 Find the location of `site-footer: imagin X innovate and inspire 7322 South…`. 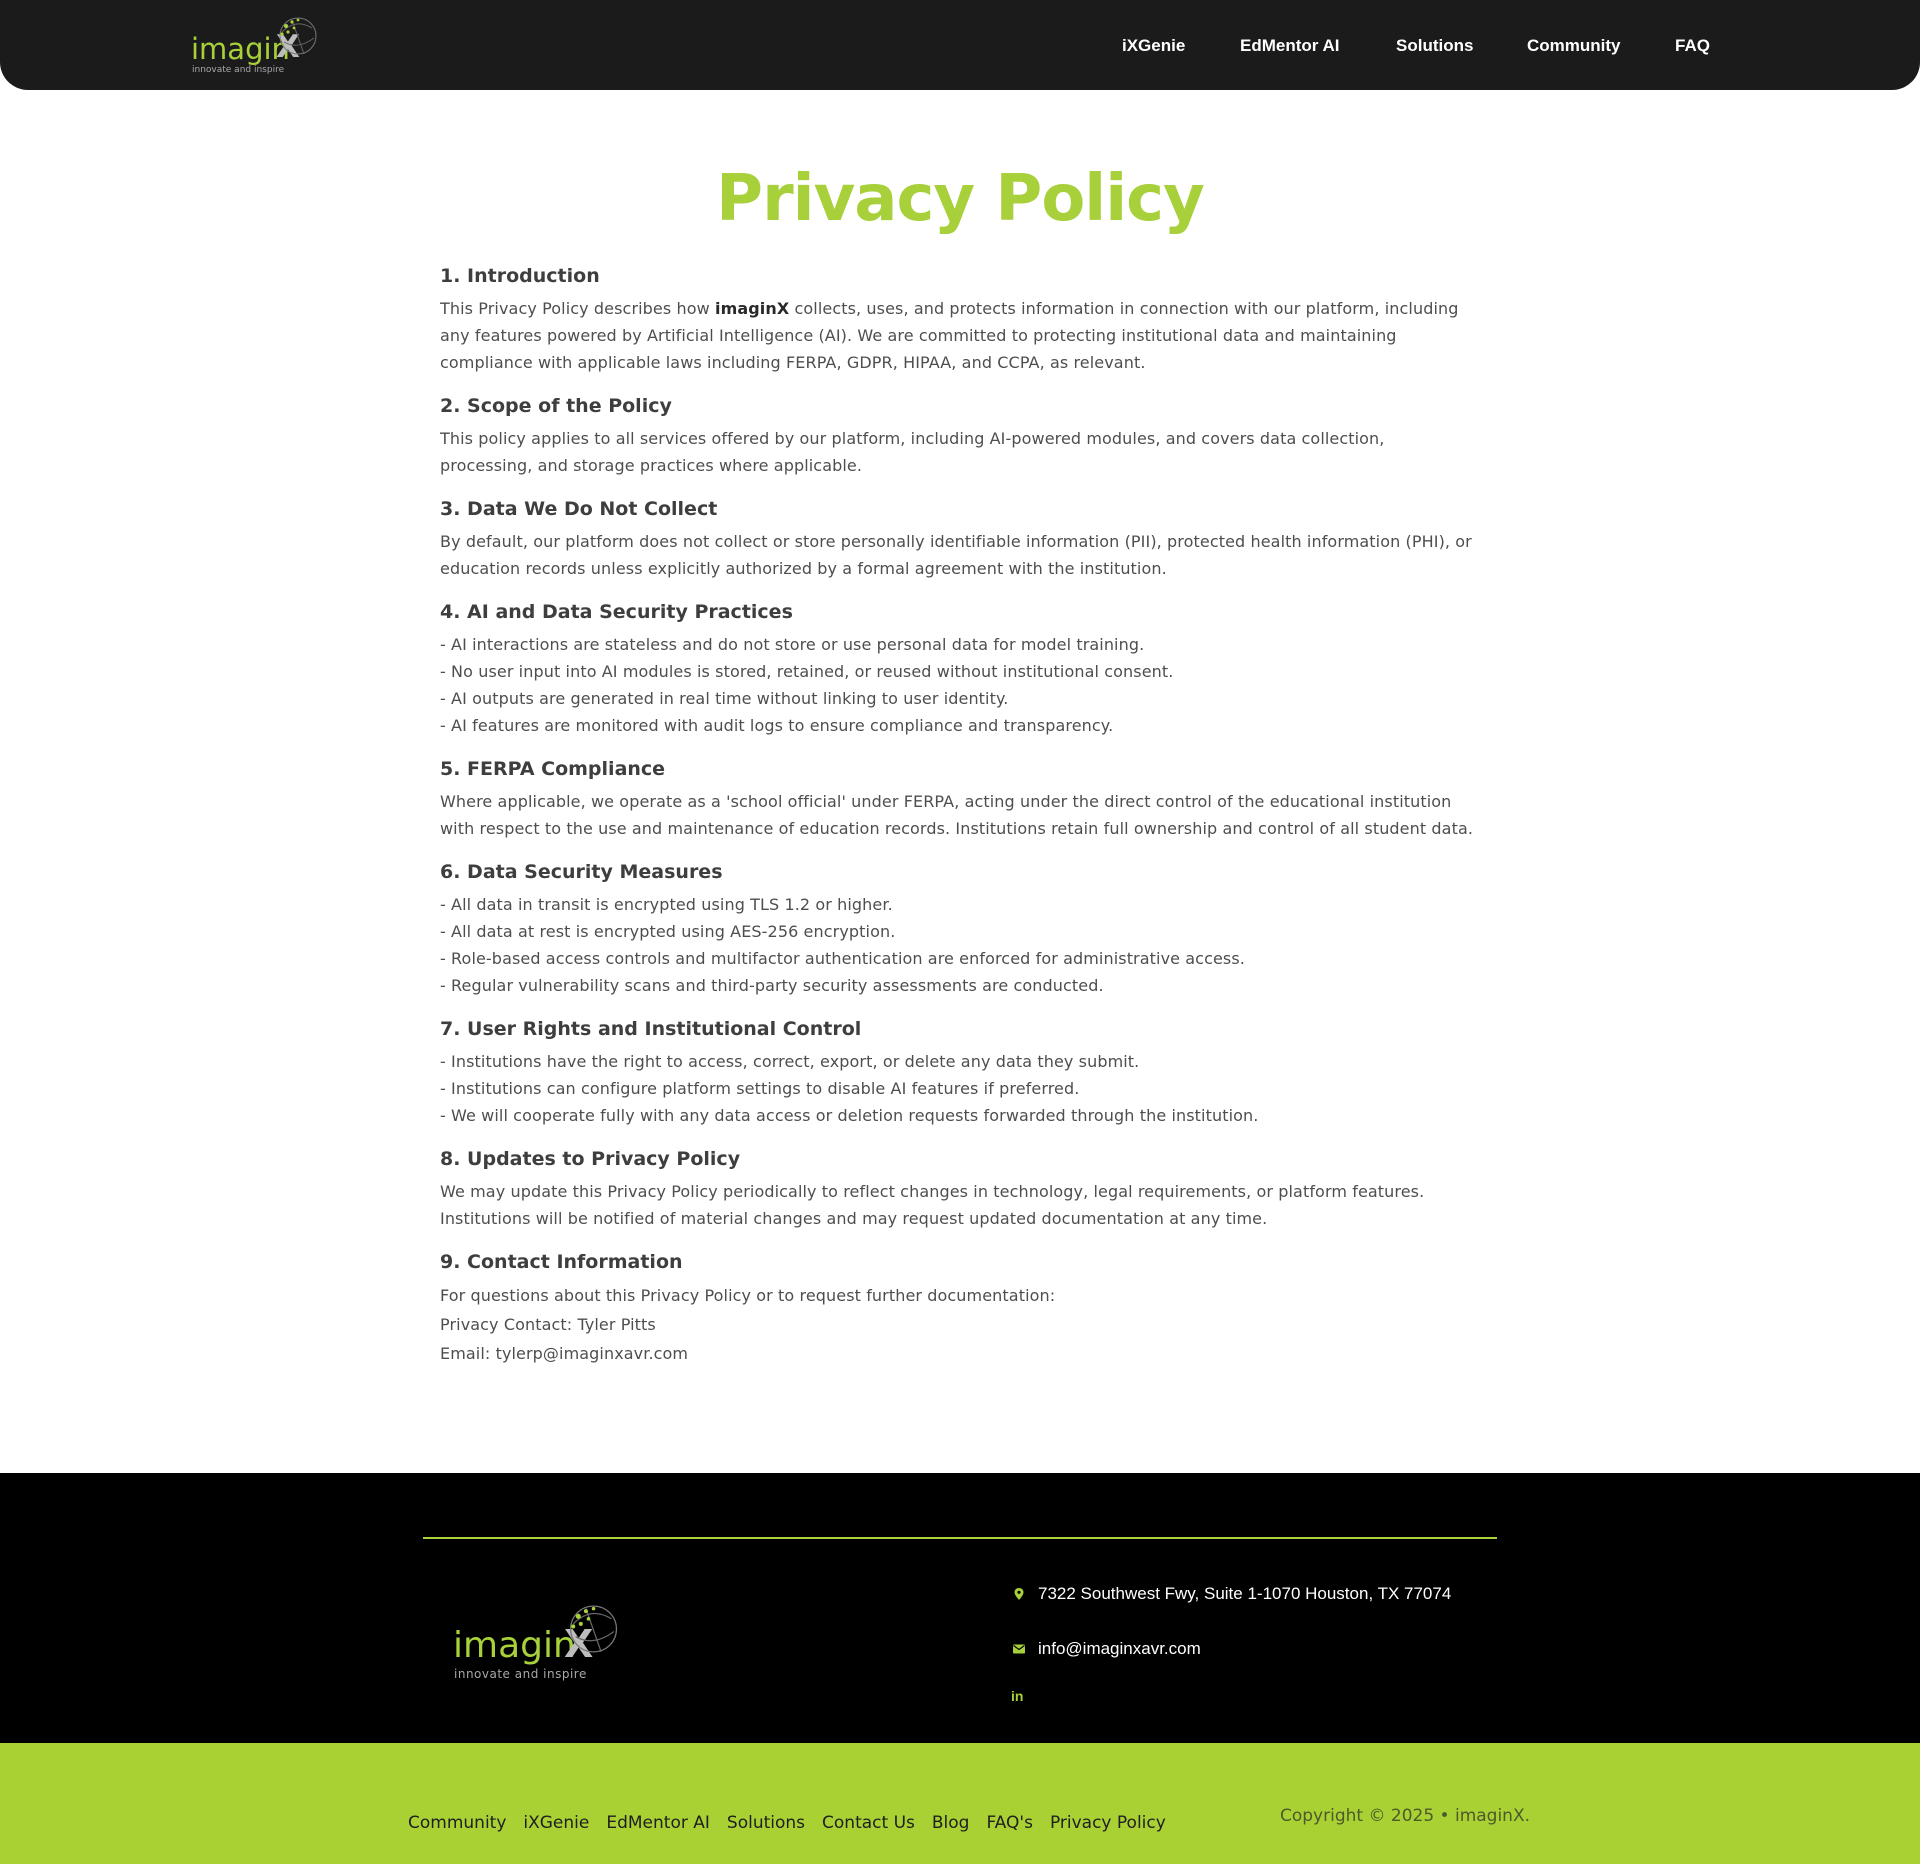

site-footer: imagin X innovate and inspire 7322 South… is located at coordinates (960, 1608).